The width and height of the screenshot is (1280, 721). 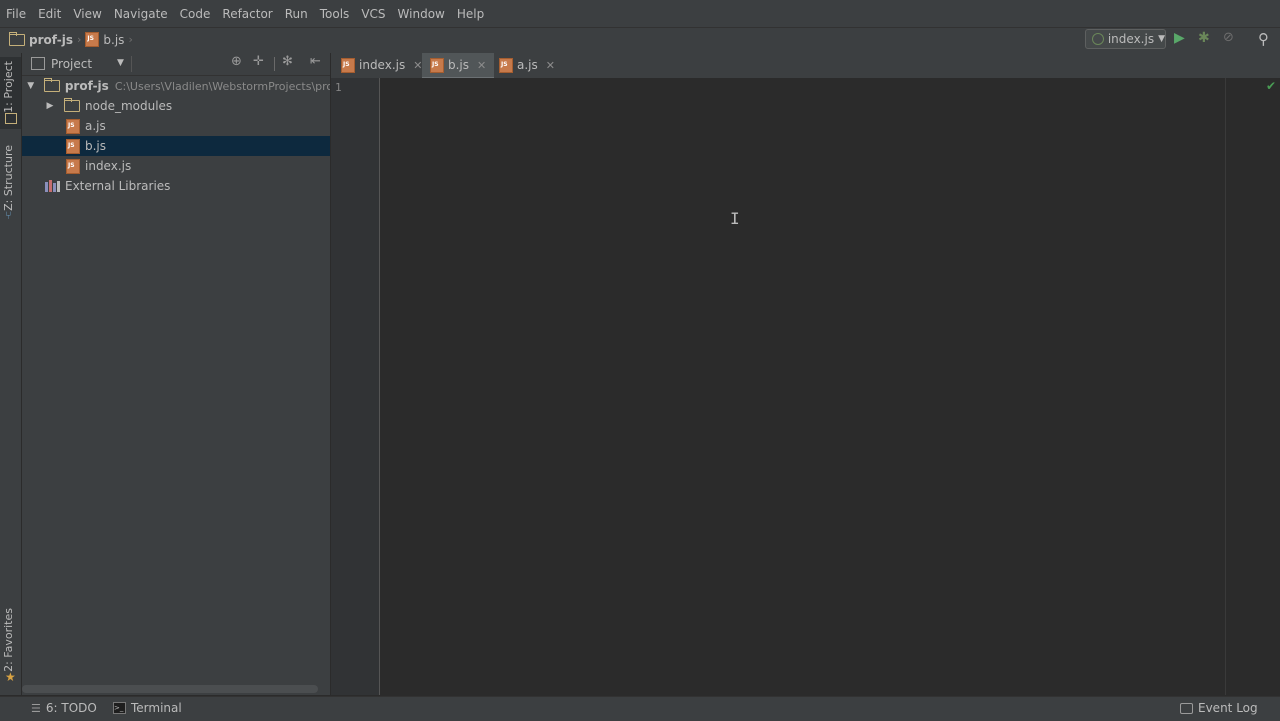 What do you see at coordinates (1179, 38) in the screenshot?
I see `run-icon: ▶` at bounding box center [1179, 38].